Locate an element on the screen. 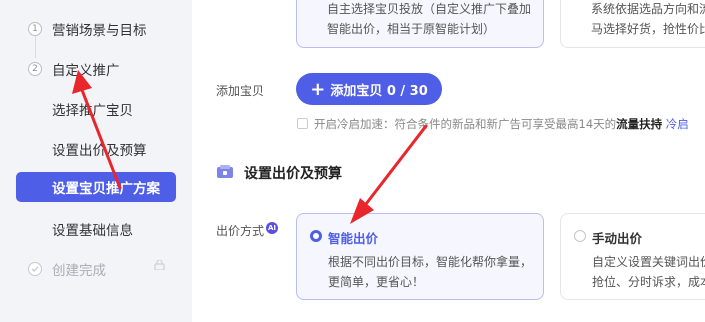 The height and width of the screenshot is (322, 705). ai-badge: AI is located at coordinates (272, 228).